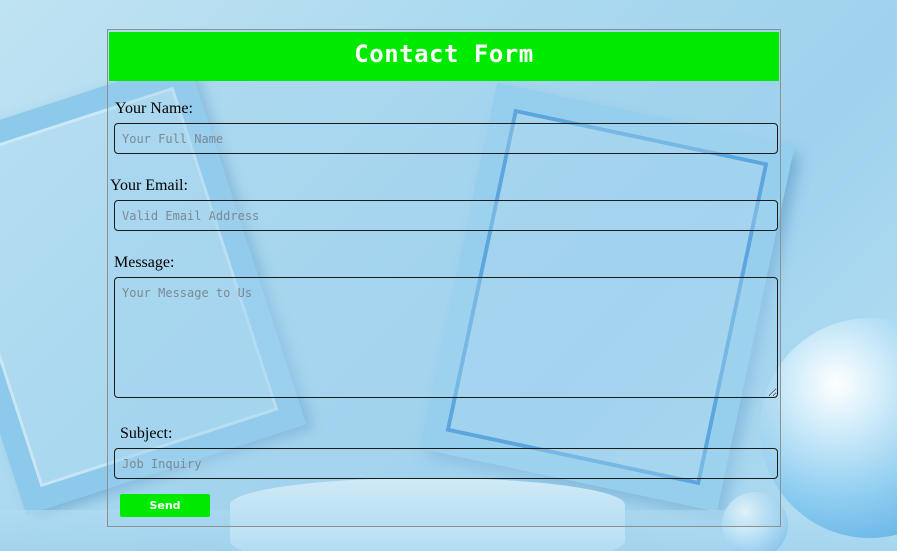 This screenshot has width=897, height=551. I want to click on subject-label: Subject:, so click(146, 433).